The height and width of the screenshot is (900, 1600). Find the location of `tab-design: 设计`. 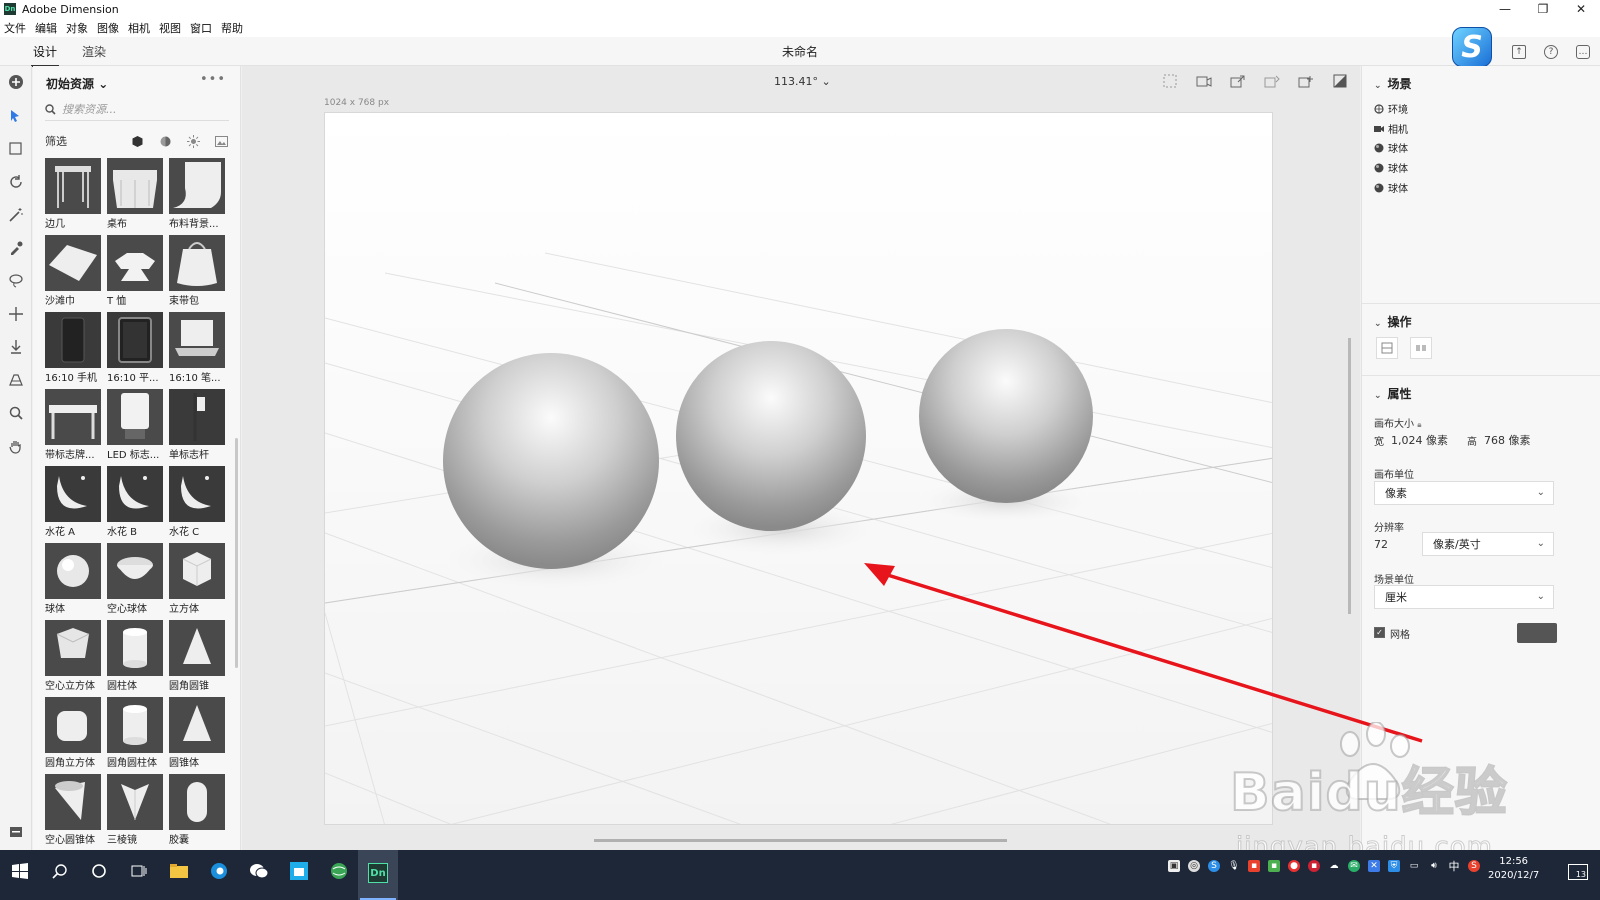

tab-design: 设计 is located at coordinates (45, 55).